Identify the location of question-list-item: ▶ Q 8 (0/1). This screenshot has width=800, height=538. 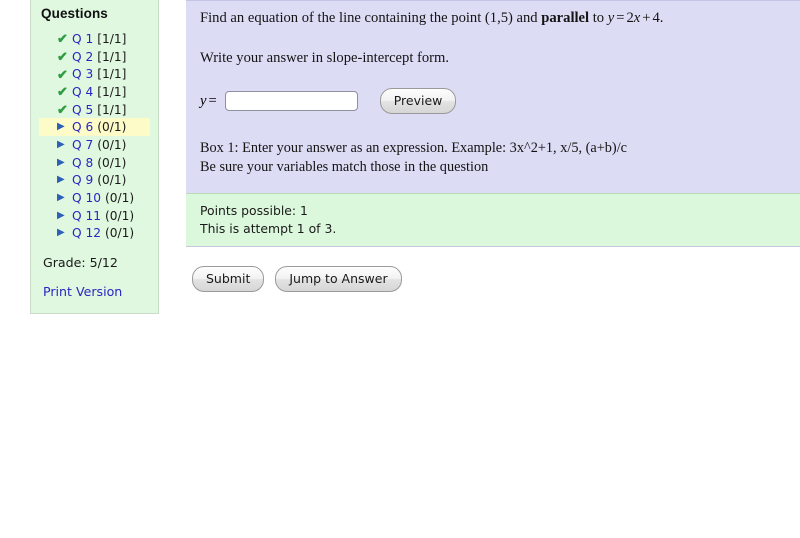
(94, 163).